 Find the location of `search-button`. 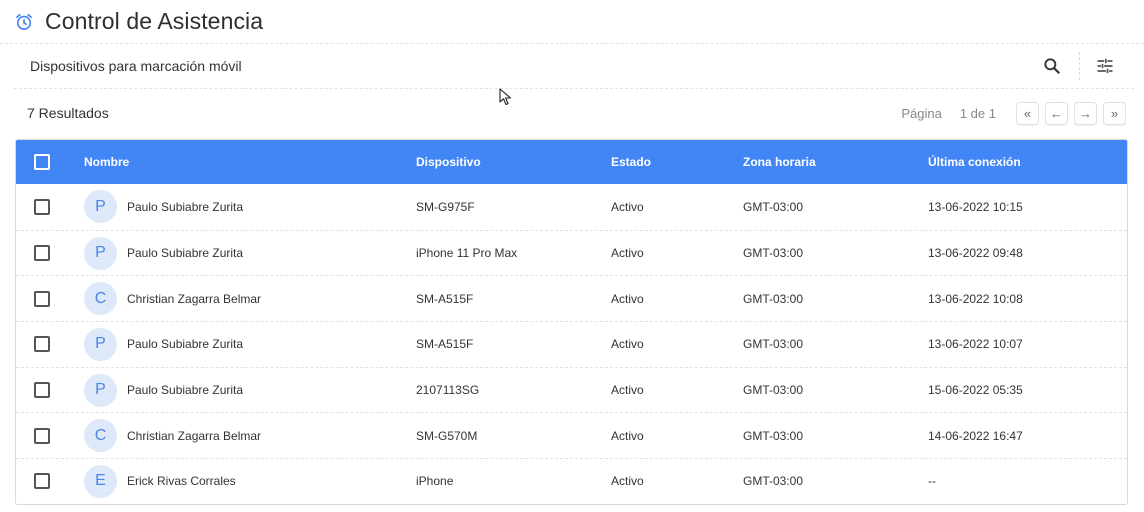

search-button is located at coordinates (1052, 66).